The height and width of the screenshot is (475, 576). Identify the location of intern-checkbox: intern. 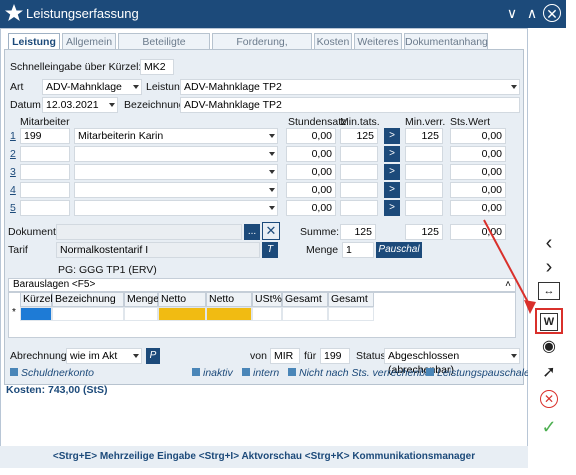
(260, 373).